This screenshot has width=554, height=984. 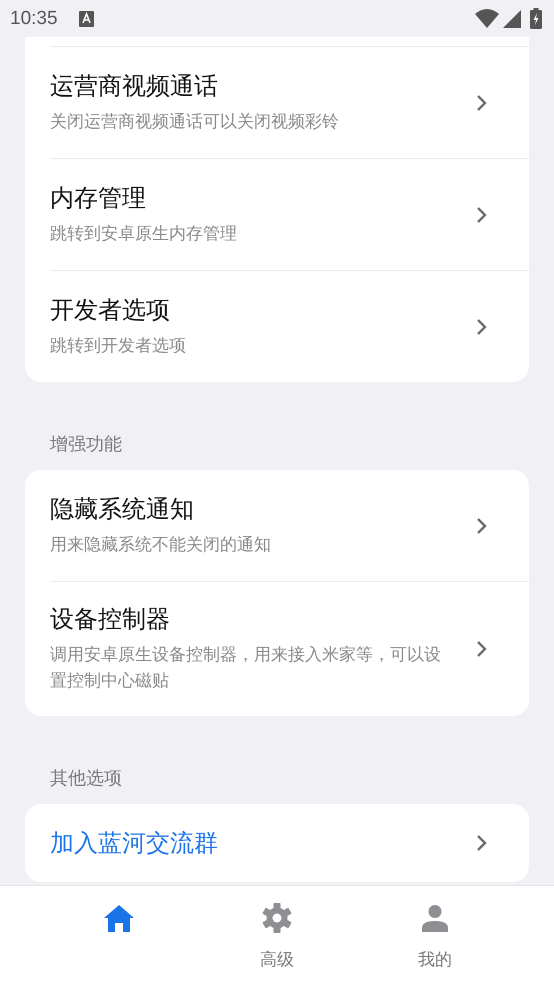 What do you see at coordinates (512, 19) in the screenshot?
I see `signal-icon` at bounding box center [512, 19].